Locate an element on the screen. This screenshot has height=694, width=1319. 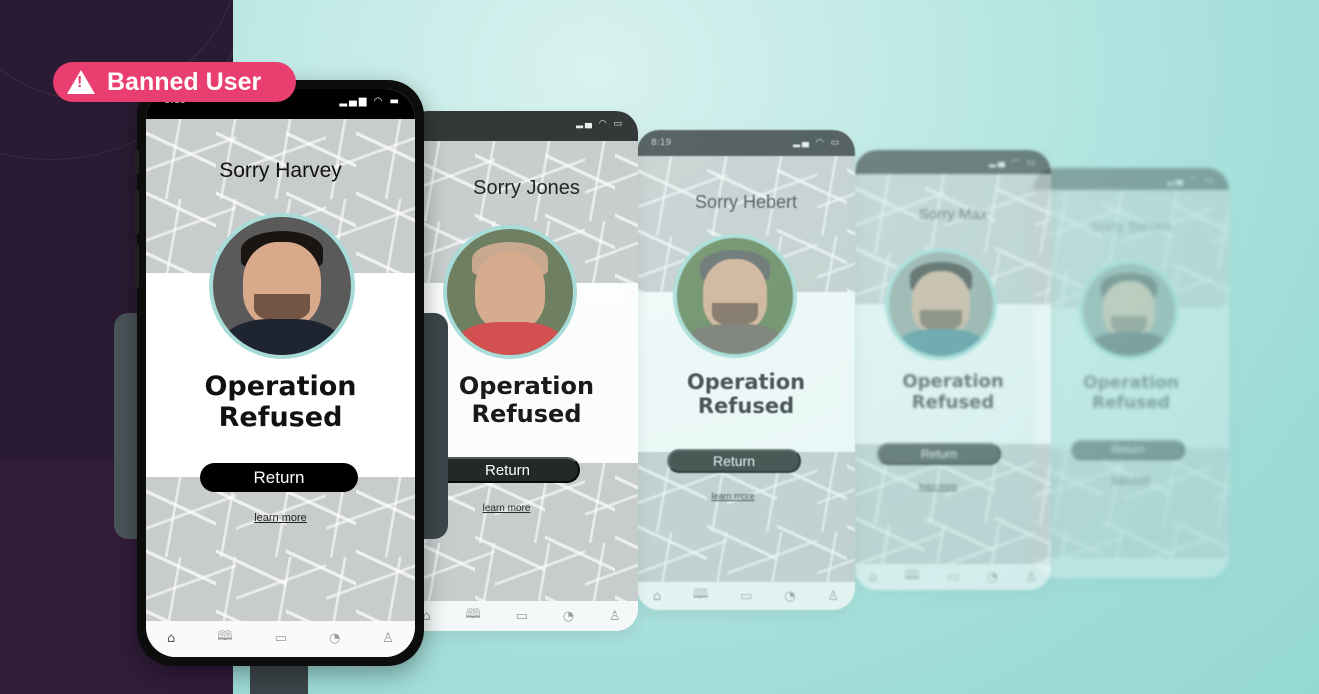
badge-label: Banned User is located at coordinates (184, 81).